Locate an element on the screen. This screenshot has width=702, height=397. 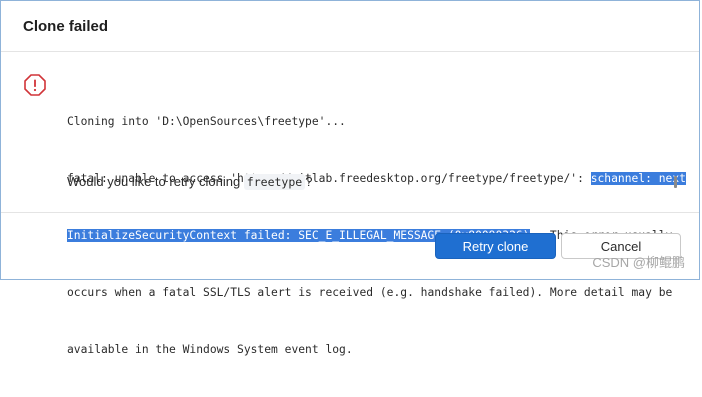
scrollbar-thumb is located at coordinates (675, 182).